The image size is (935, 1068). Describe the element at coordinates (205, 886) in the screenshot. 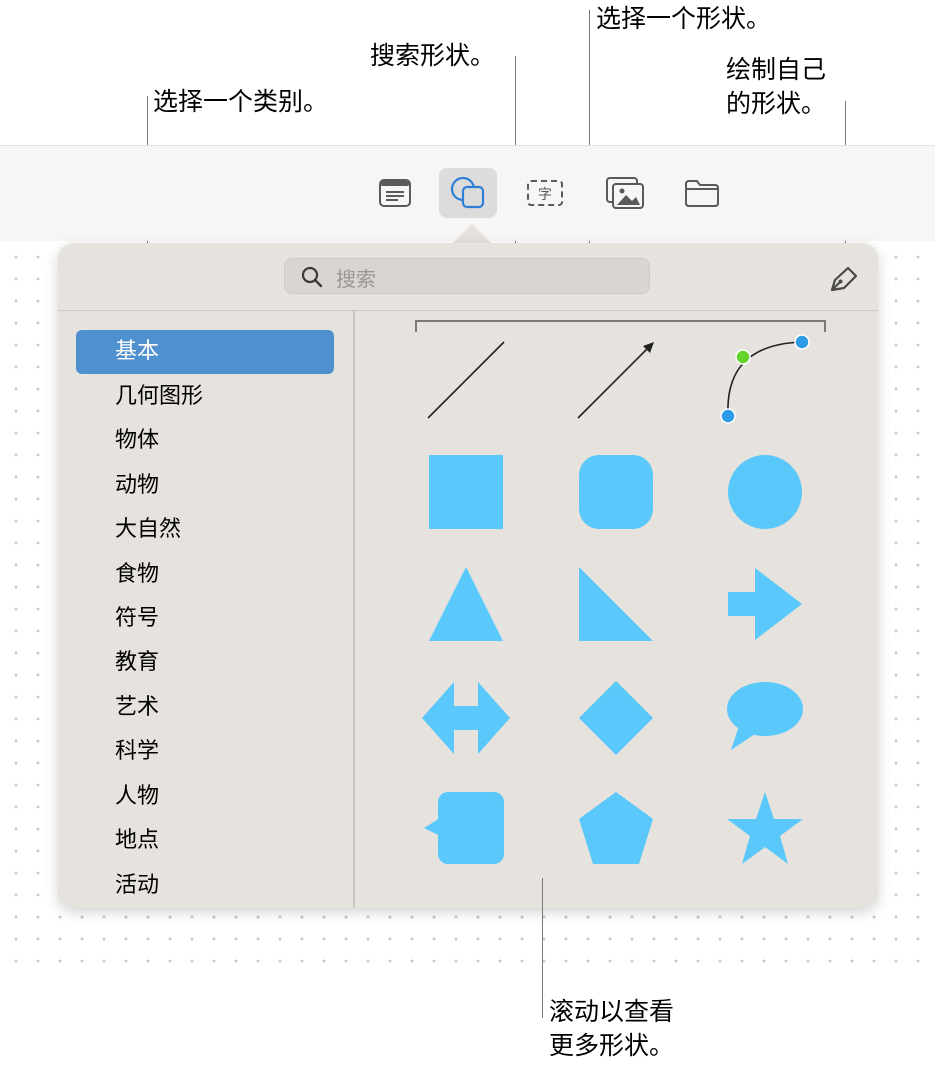

I see `category-item-activities: 活动` at that location.